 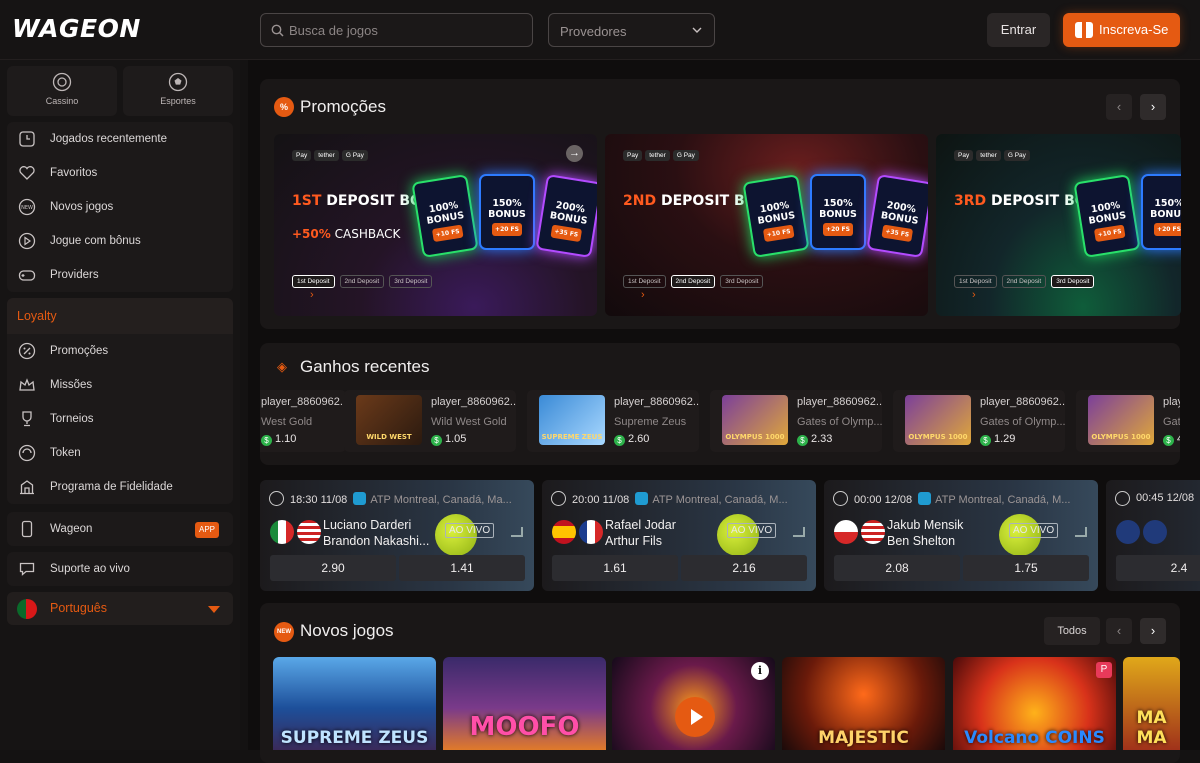 I want to click on sidebar-item-bonus-play: Jogue com bônus, so click(x=120, y=241).